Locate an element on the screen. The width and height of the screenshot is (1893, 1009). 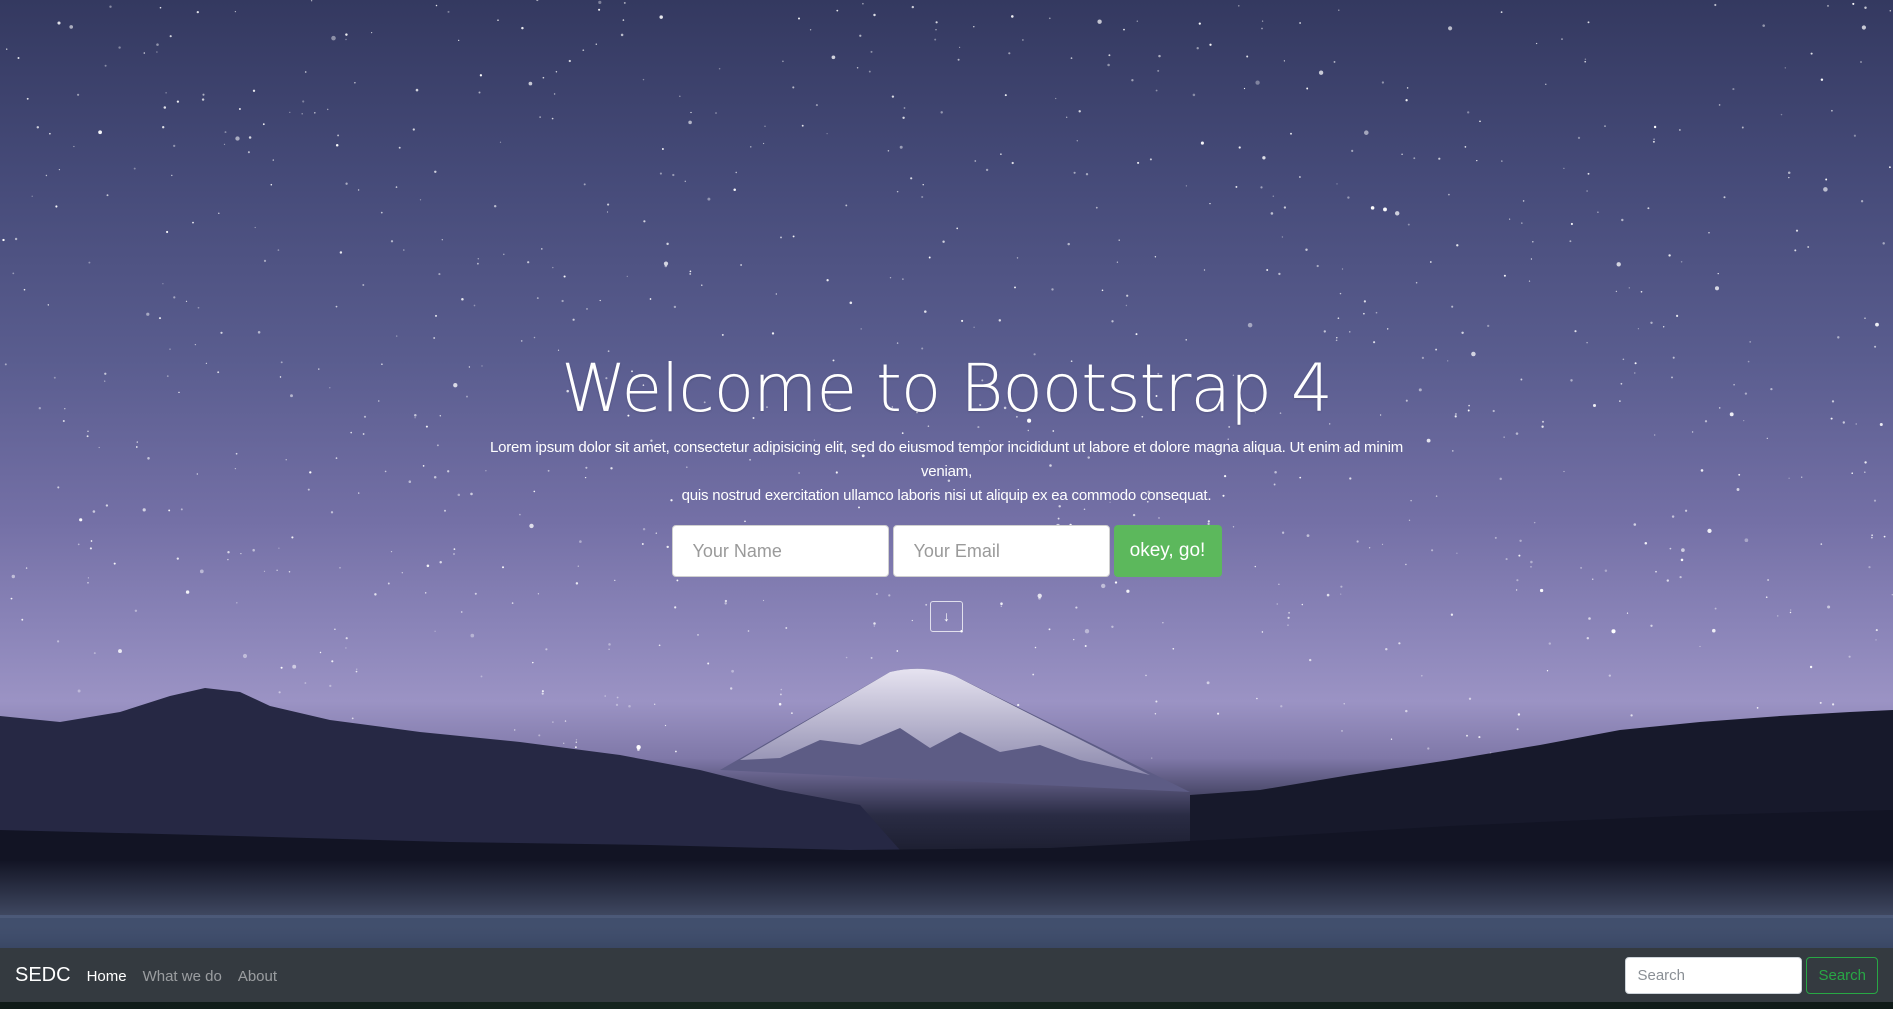
navbar-search-form: Search is located at coordinates (1751, 975).